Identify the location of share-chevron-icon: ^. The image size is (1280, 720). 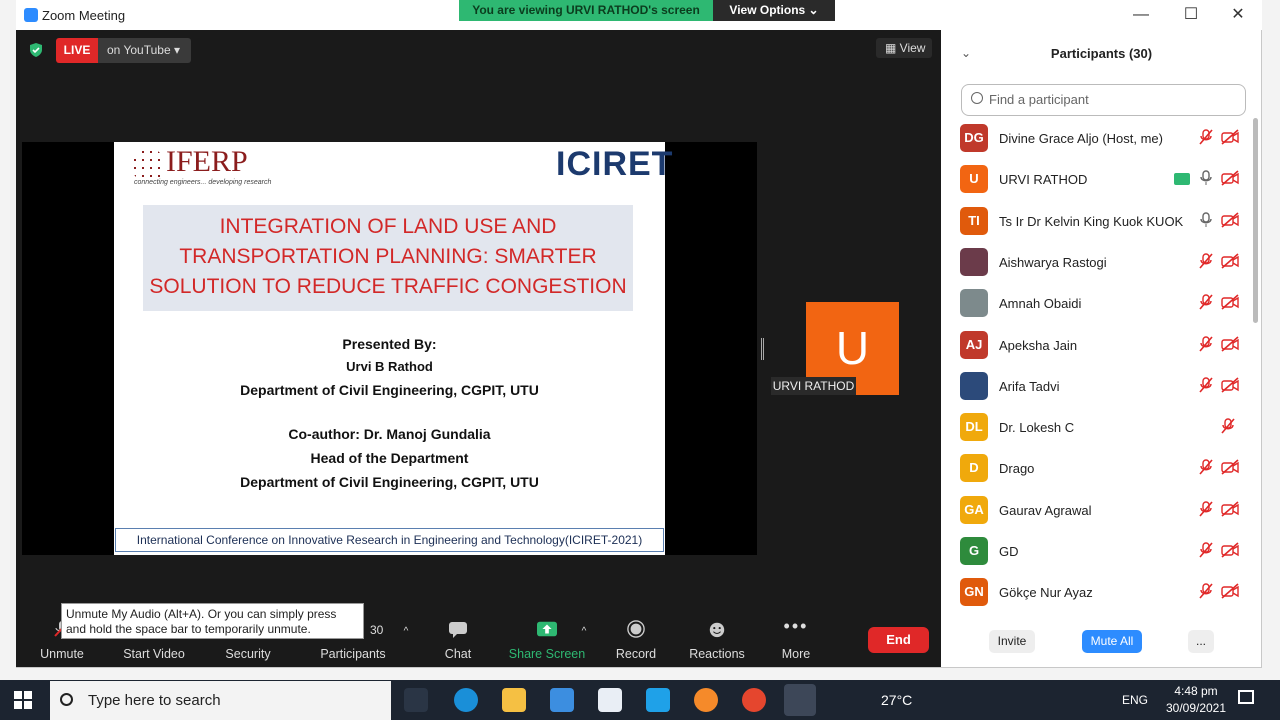
(584, 632).